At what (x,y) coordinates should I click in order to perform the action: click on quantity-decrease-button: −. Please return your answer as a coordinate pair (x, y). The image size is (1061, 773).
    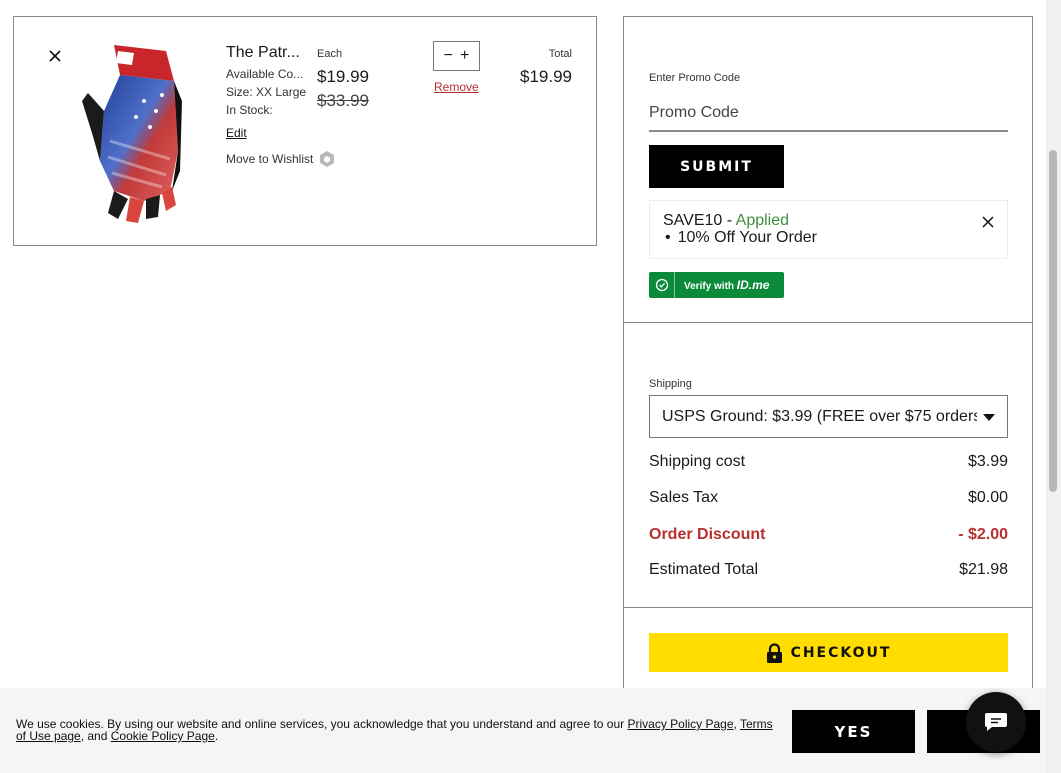
    Looking at the image, I should click on (448, 56).